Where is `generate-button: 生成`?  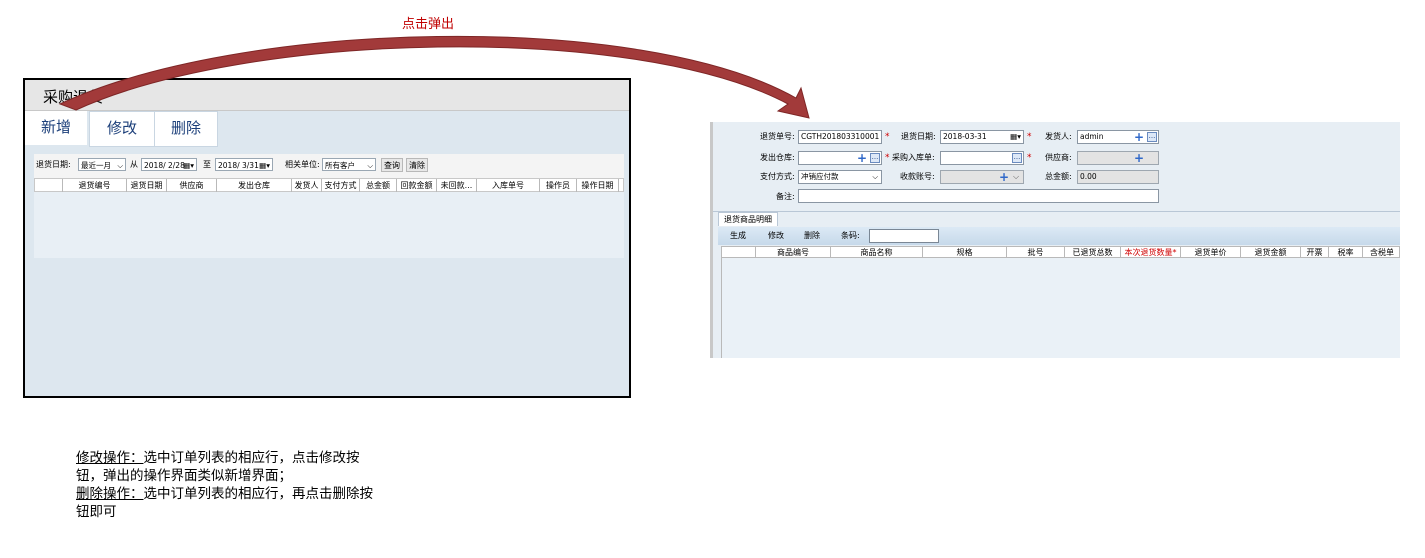
generate-button: 生成 is located at coordinates (738, 236).